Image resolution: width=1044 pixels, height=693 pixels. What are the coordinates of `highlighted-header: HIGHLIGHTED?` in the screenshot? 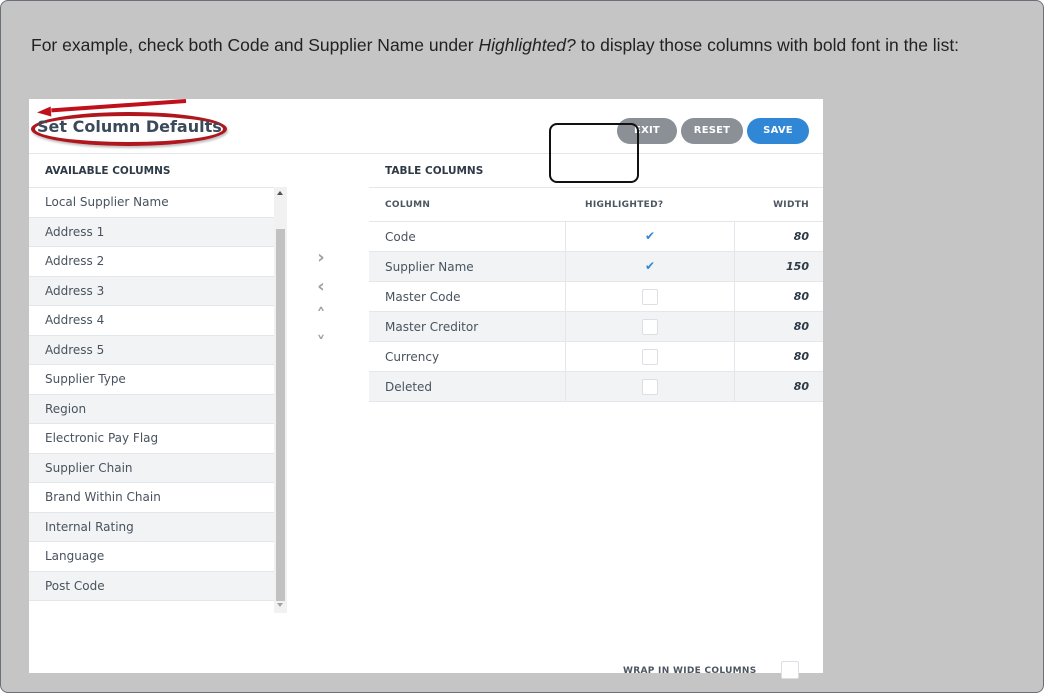 It's located at (624, 205).